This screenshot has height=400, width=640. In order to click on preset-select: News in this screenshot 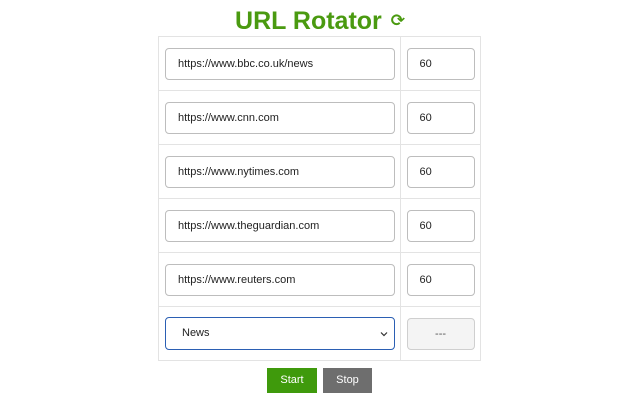, I will do `click(280, 333)`.